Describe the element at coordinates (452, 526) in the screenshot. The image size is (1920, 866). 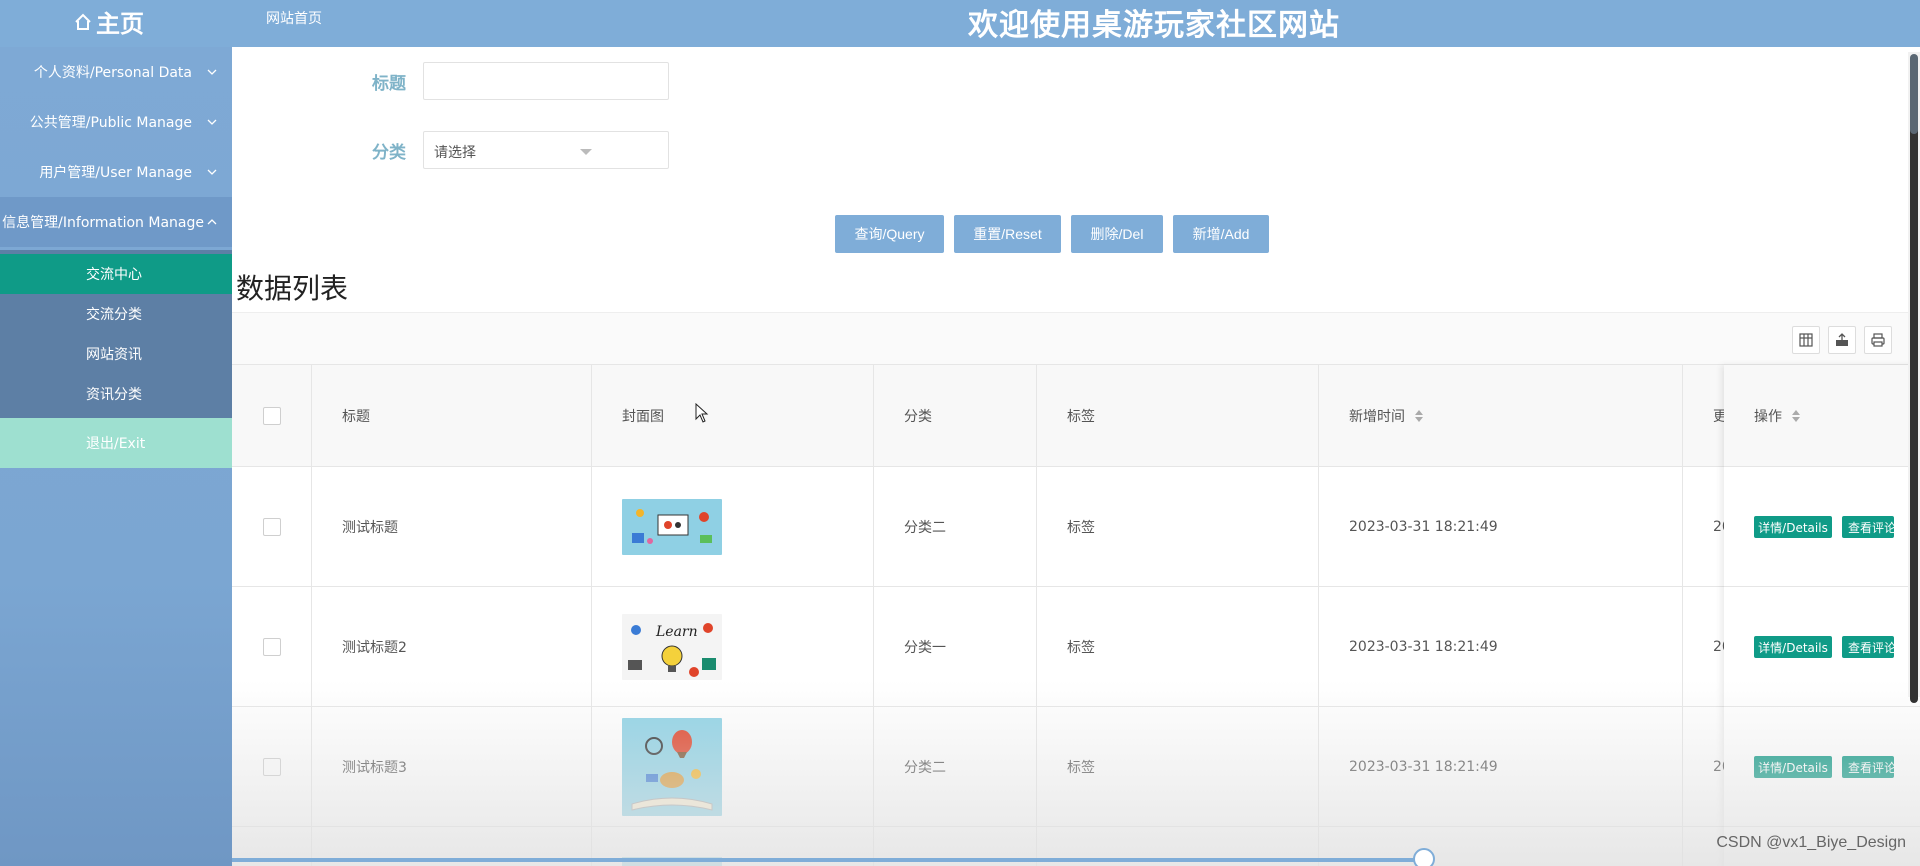
I see `row-title: 测试标题` at that location.